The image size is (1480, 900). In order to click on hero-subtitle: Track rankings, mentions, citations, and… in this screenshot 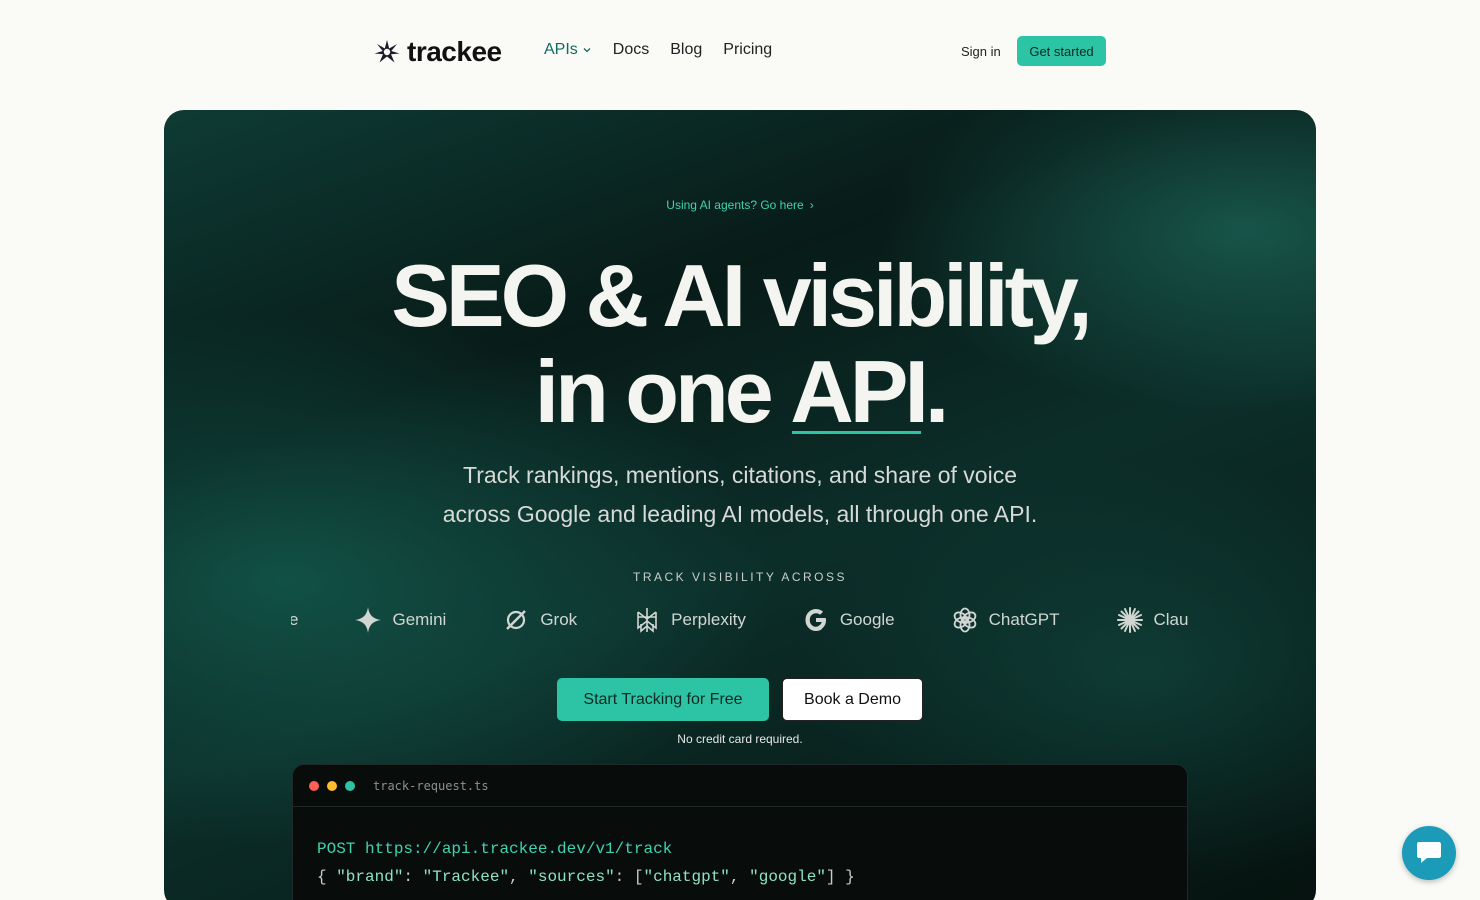, I will do `click(740, 495)`.